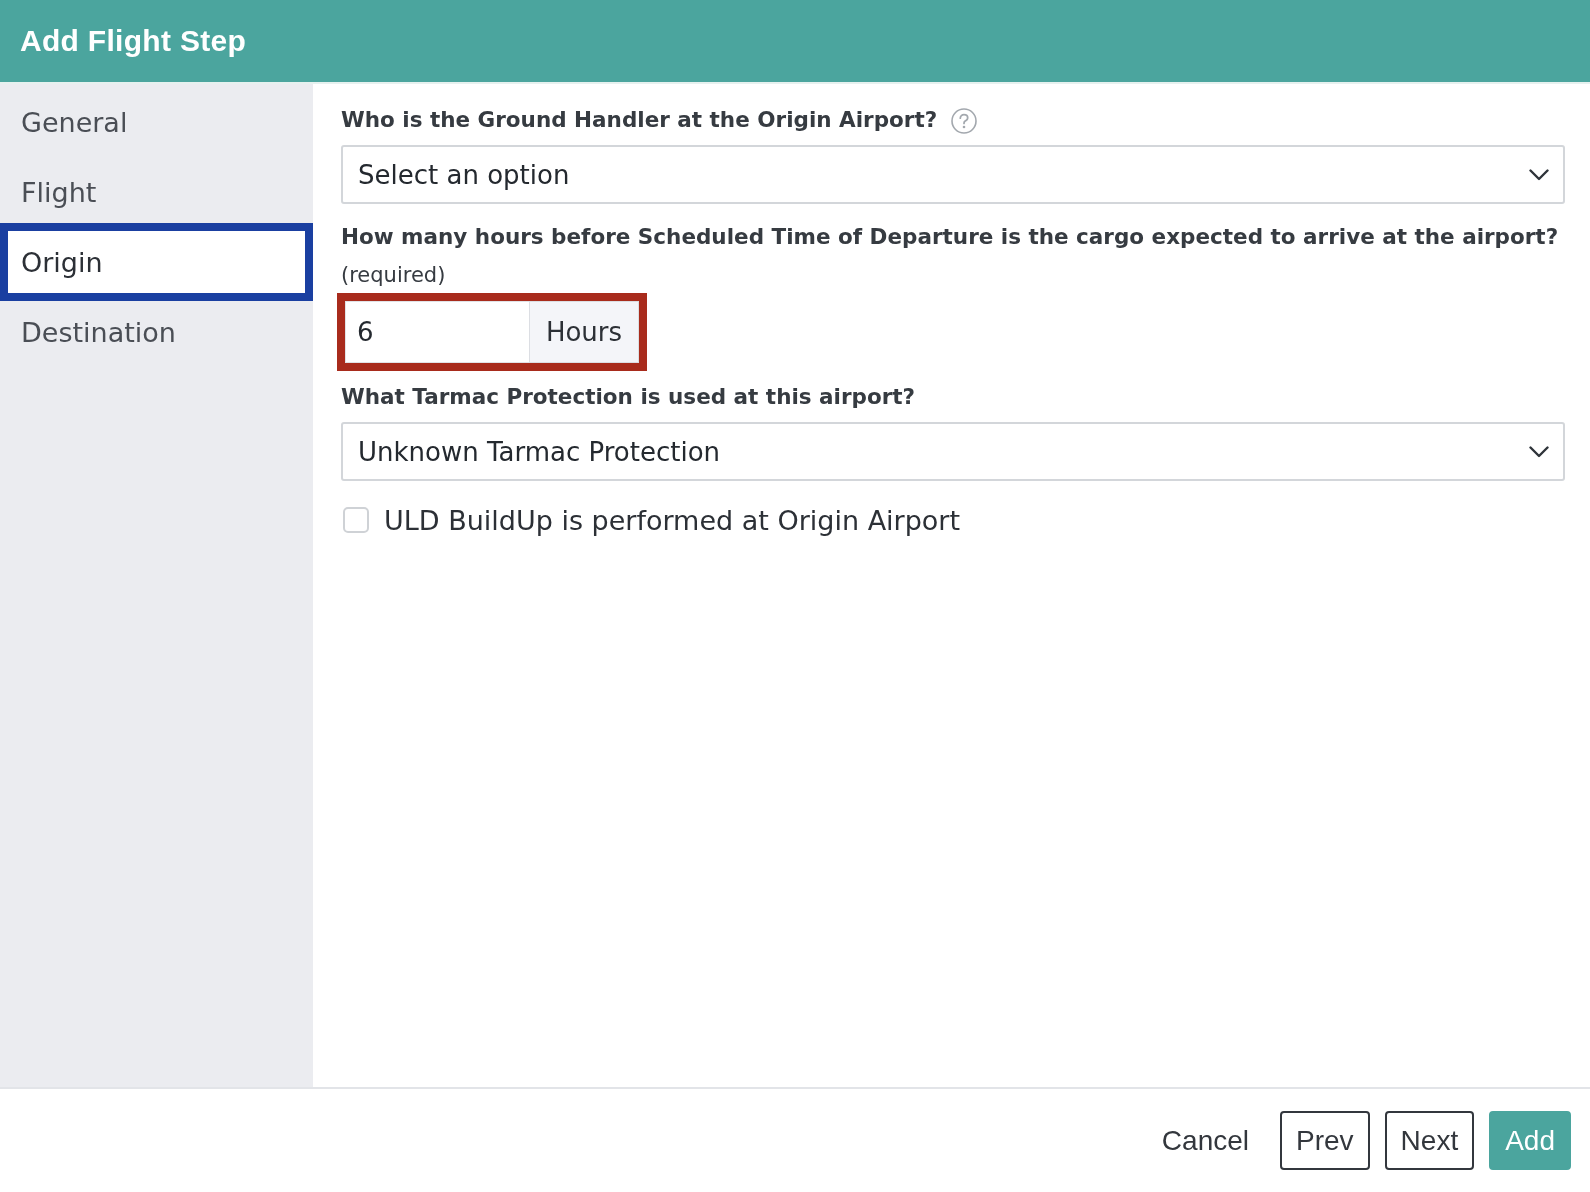  What do you see at coordinates (672, 520) in the screenshot?
I see `checkbox-label: ULD BuildUp is performed at Origin Airport` at bounding box center [672, 520].